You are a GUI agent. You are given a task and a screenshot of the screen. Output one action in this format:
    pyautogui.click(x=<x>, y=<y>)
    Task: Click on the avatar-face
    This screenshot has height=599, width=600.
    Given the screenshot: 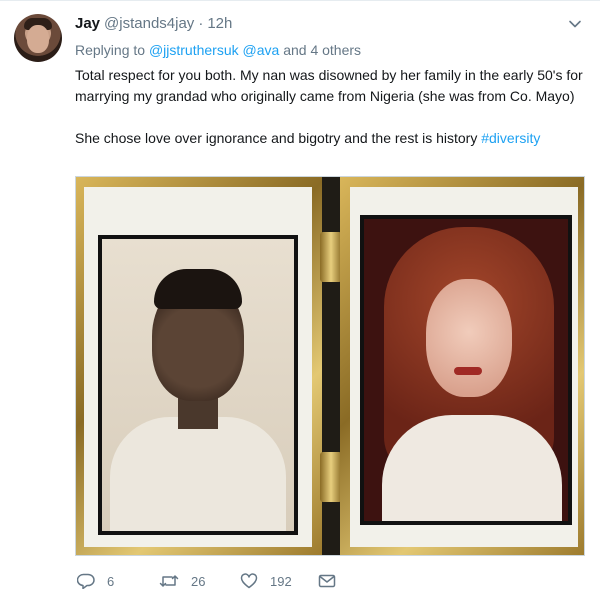 What is the action you would take?
    pyautogui.click(x=38, y=39)
    